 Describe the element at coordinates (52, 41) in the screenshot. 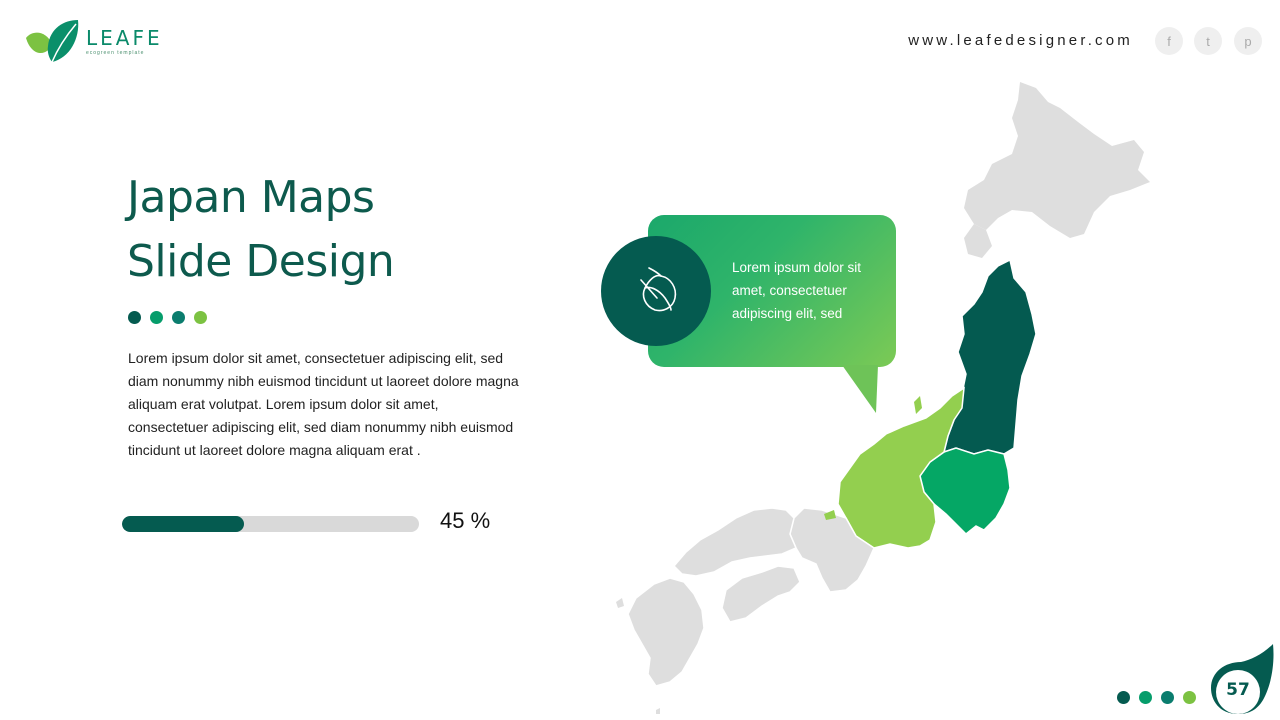

I see `leaf-logo-icon` at that location.